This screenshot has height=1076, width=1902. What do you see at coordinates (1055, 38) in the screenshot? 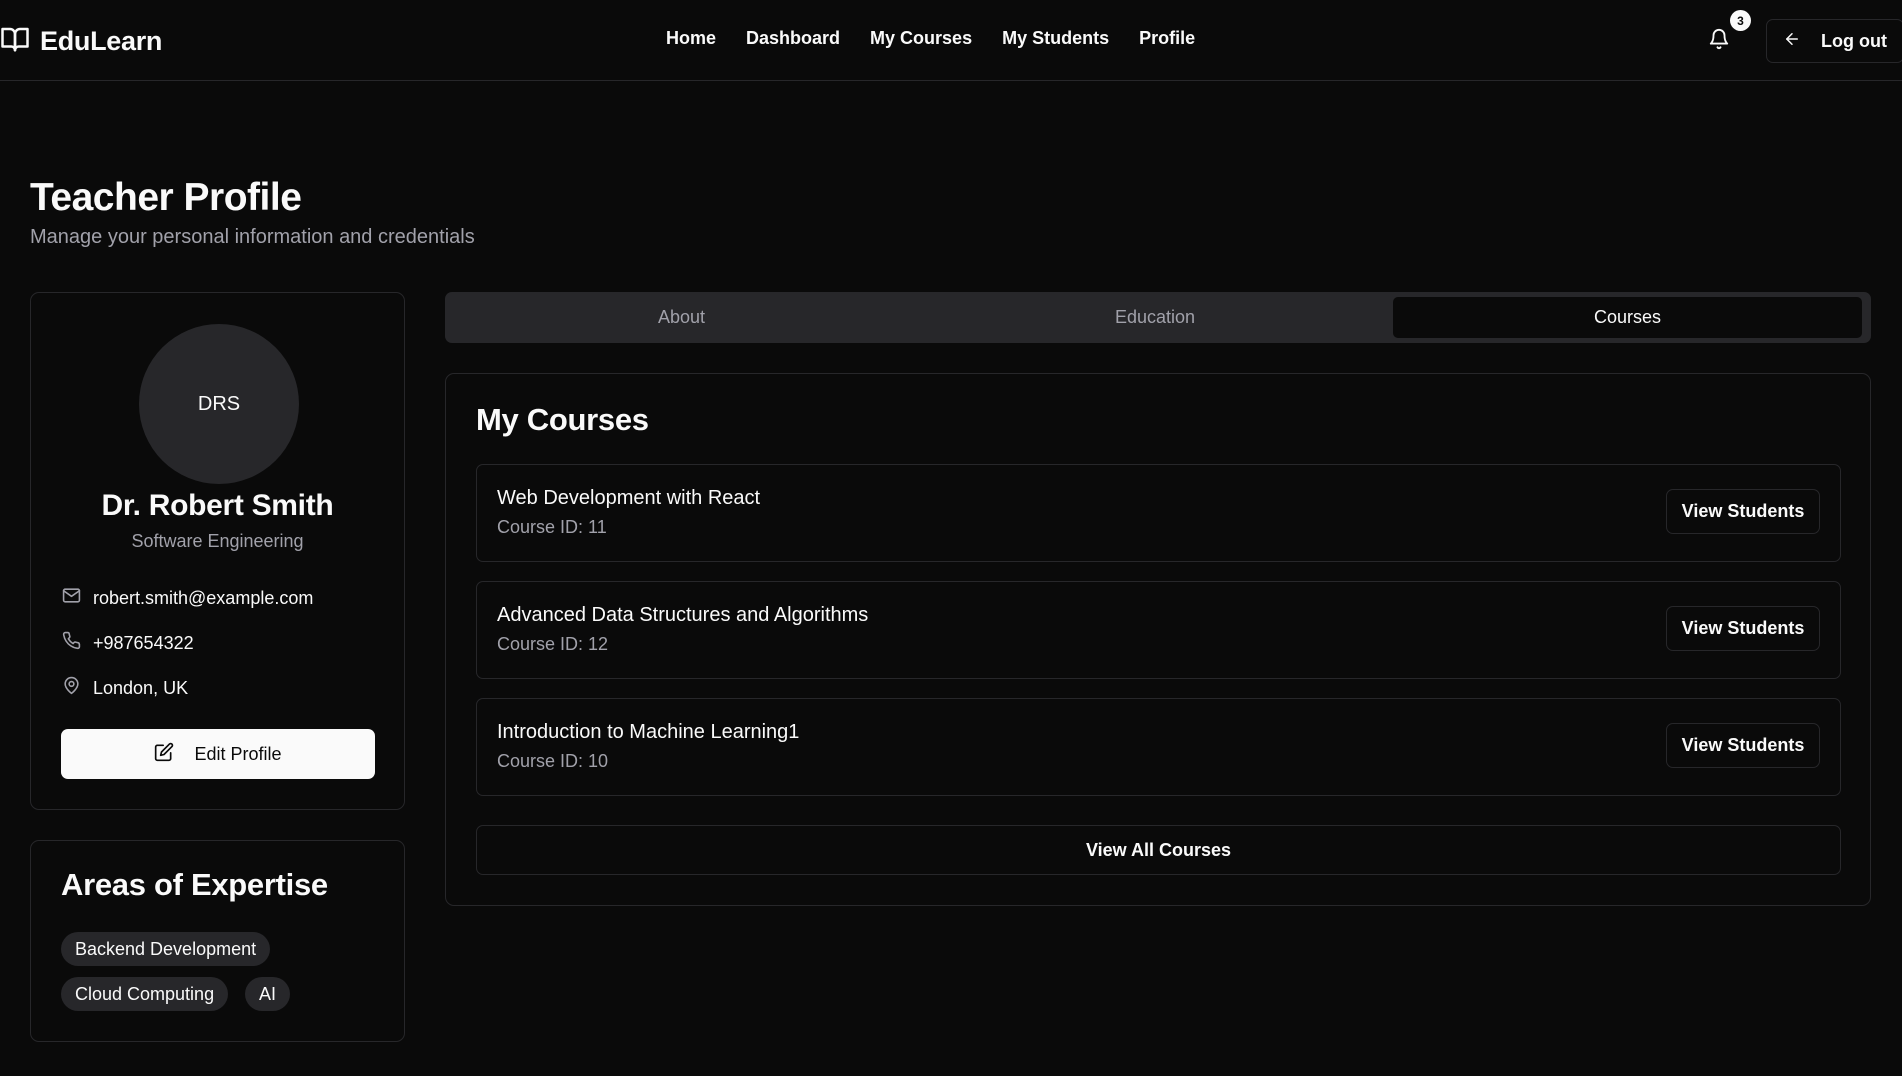
I see `nav-link-my-students: My Students` at bounding box center [1055, 38].